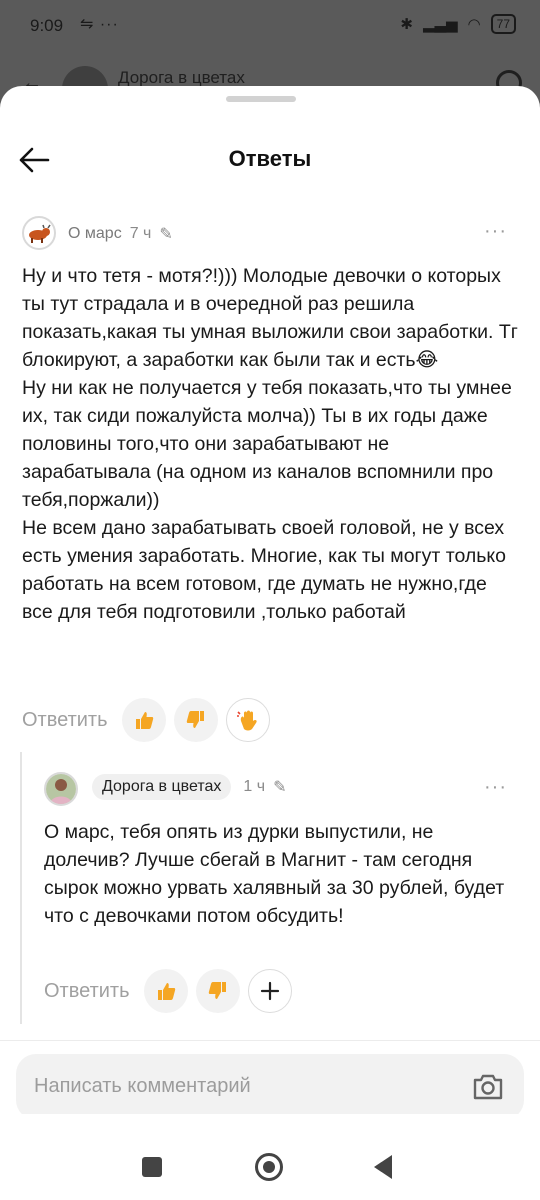 The image size is (540, 1200). Describe the element at coordinates (406, 24) in the screenshot. I see `bluetooth-icon: ✱` at that location.